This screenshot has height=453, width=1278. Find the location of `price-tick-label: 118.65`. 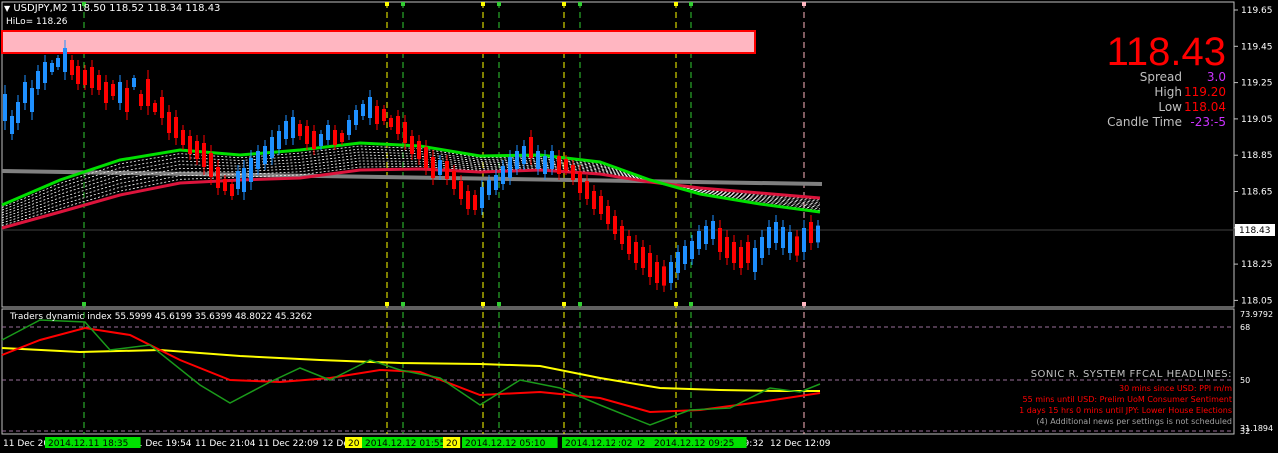

price-tick-label: 118.65 is located at coordinates (1257, 193).